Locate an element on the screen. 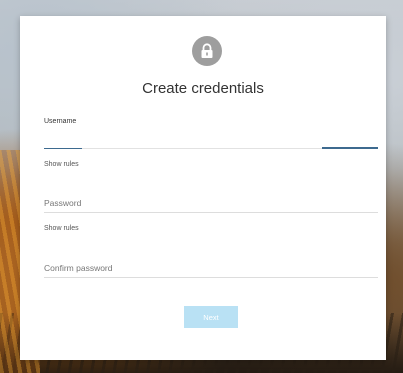 The height and width of the screenshot is (373, 403). next-button: Next is located at coordinates (211, 317).